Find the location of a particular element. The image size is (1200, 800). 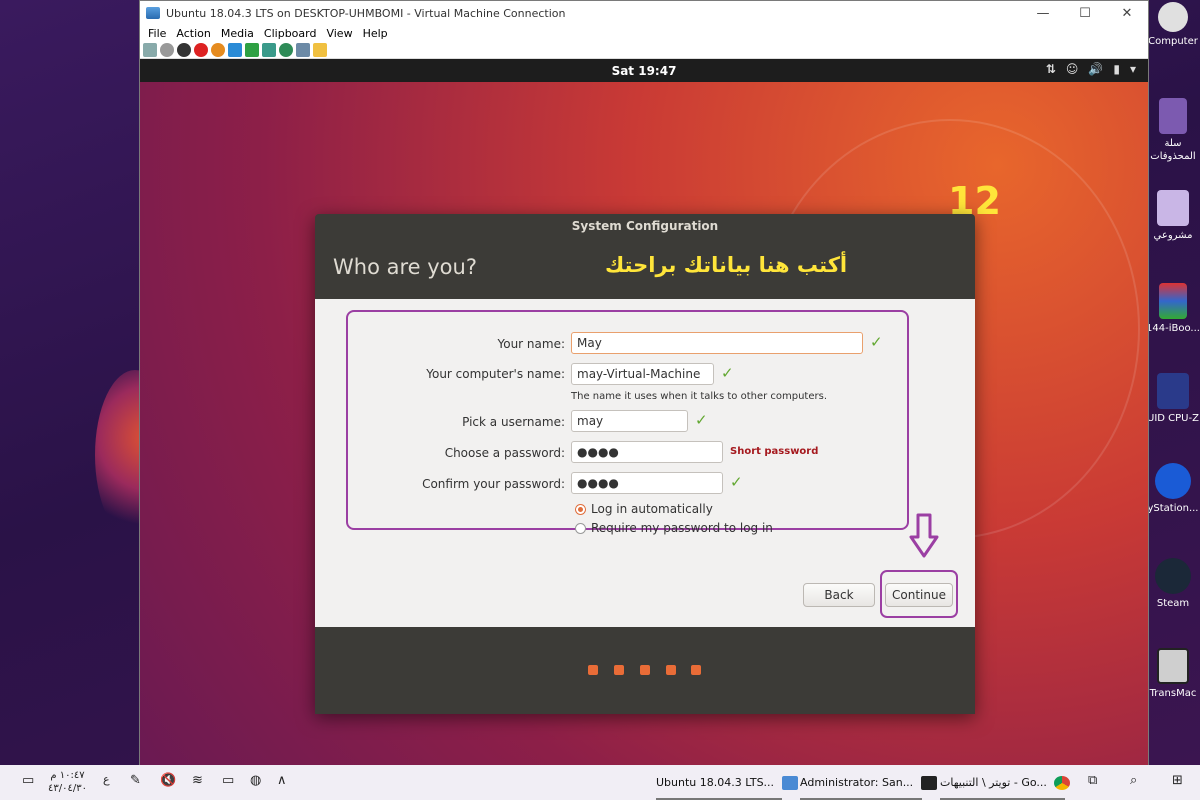

checkpoint-icon is located at coordinates (303, 49).